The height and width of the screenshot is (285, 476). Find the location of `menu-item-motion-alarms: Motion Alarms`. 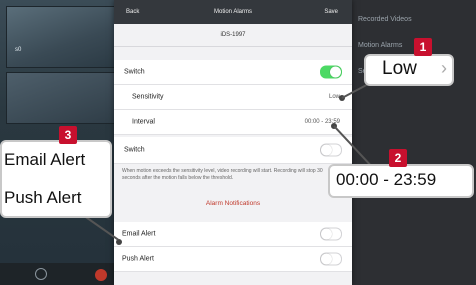

menu-item-motion-alarms: Motion Alarms is located at coordinates (380, 45).